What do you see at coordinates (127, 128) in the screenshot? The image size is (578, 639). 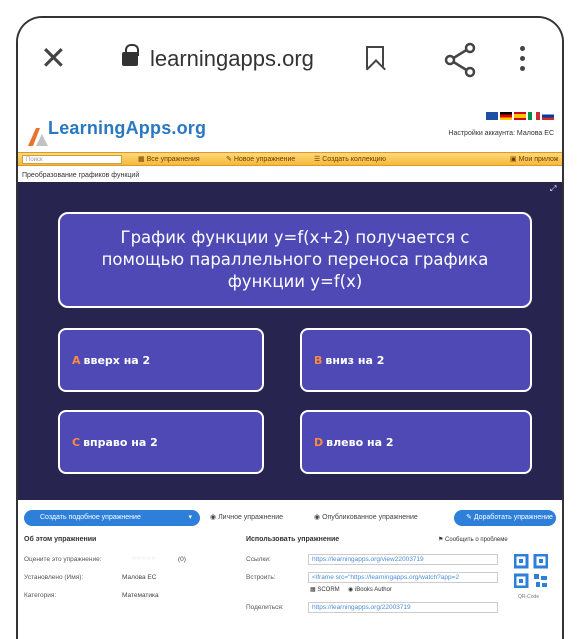 I see `logo-text: LearningApps.org` at bounding box center [127, 128].